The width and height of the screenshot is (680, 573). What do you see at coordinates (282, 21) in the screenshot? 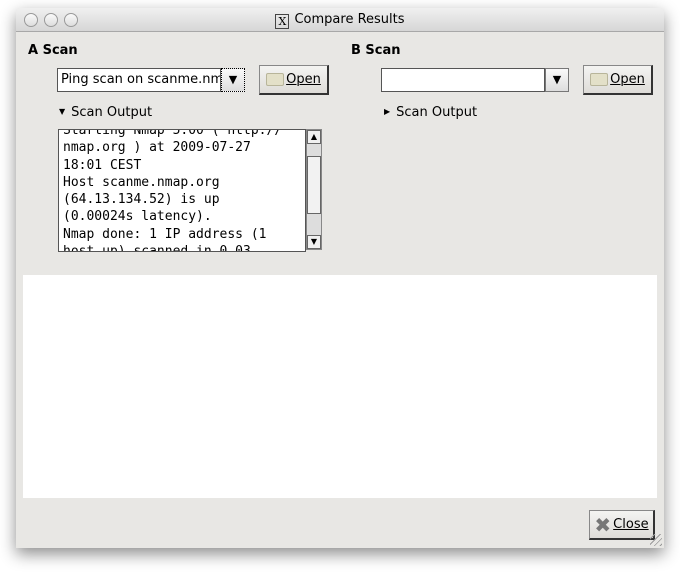
I see `x11-icon: X` at bounding box center [282, 21].